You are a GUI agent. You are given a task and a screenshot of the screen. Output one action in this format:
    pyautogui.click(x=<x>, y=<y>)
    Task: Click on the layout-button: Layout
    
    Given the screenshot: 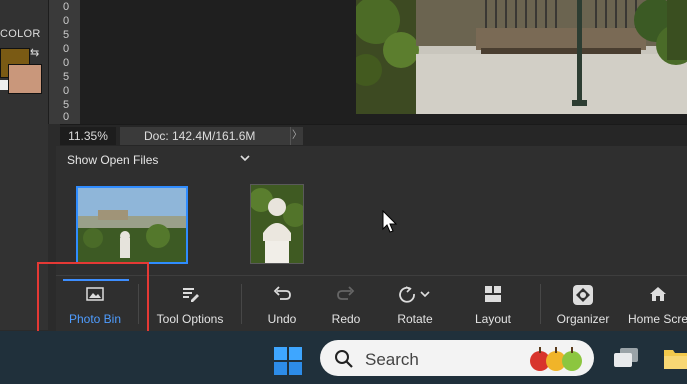 What is the action you would take?
    pyautogui.click(x=493, y=304)
    